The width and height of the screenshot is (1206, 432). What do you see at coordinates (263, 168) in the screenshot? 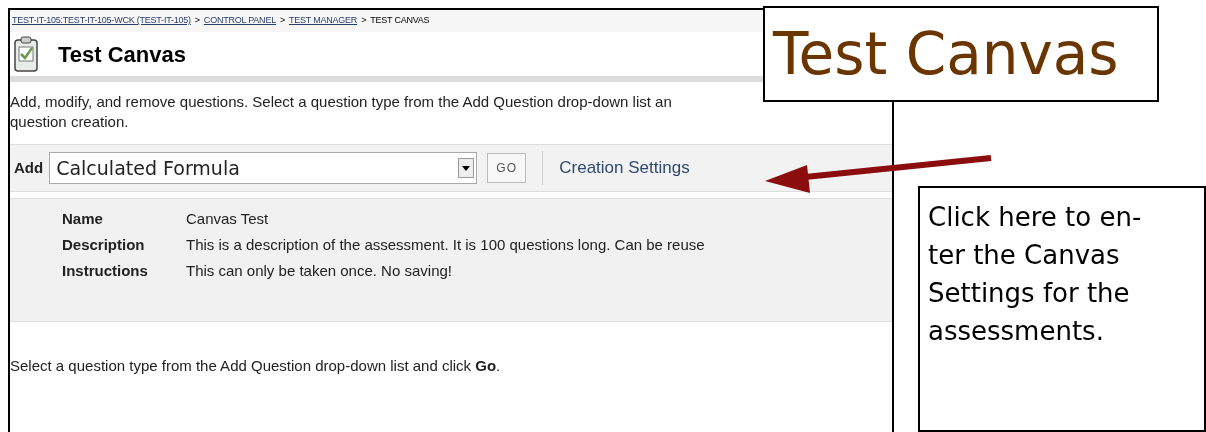
I see `question-type-dropdown: Calculated Formula` at bounding box center [263, 168].